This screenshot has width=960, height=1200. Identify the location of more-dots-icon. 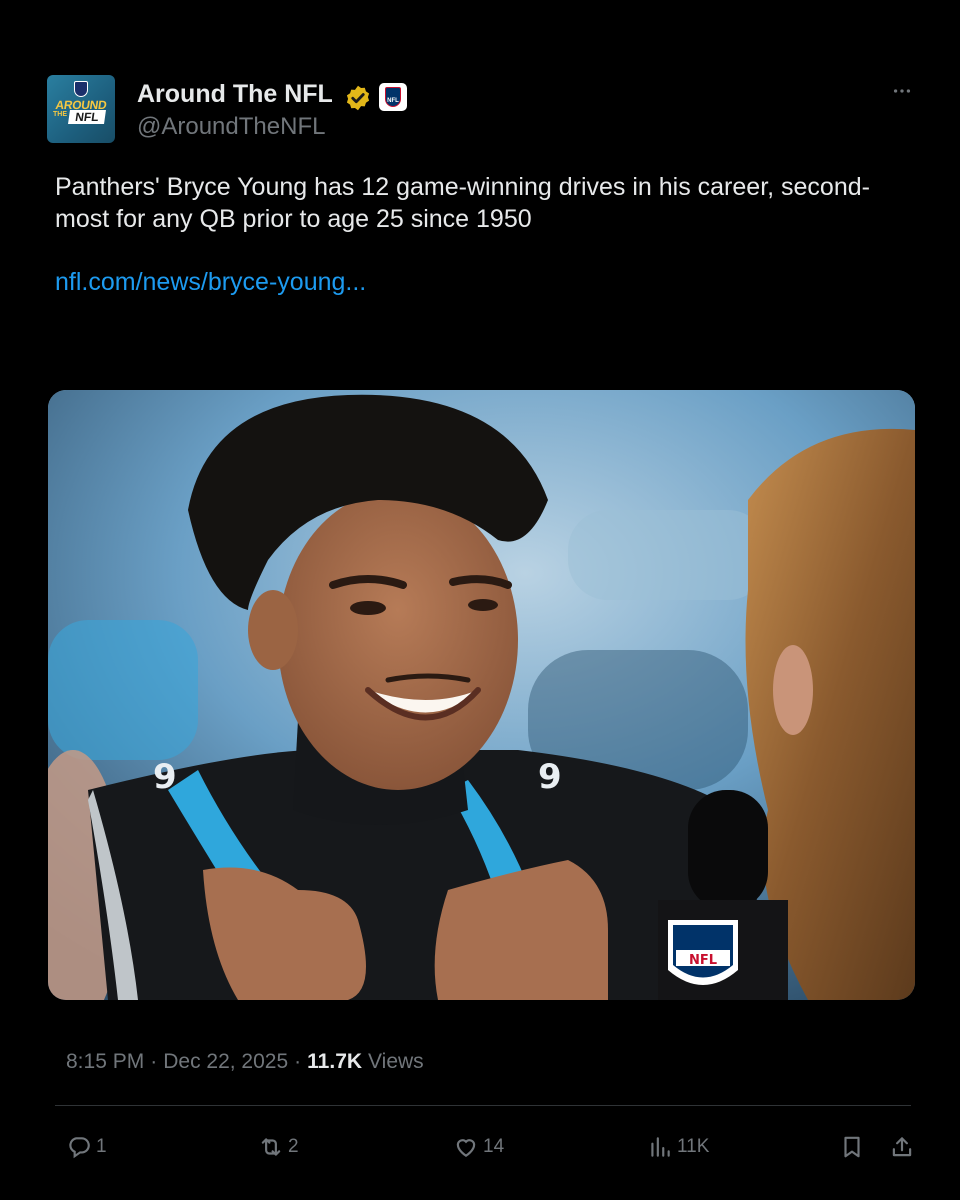
(902, 91).